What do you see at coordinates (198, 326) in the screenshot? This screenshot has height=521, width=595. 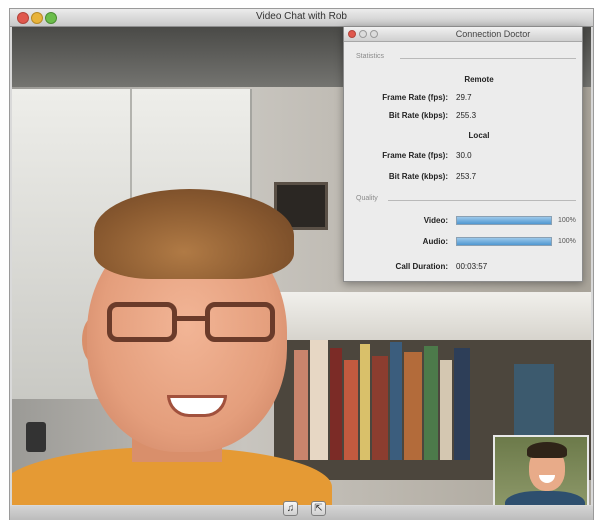 I see `video-person-glasses` at bounding box center [198, 326].